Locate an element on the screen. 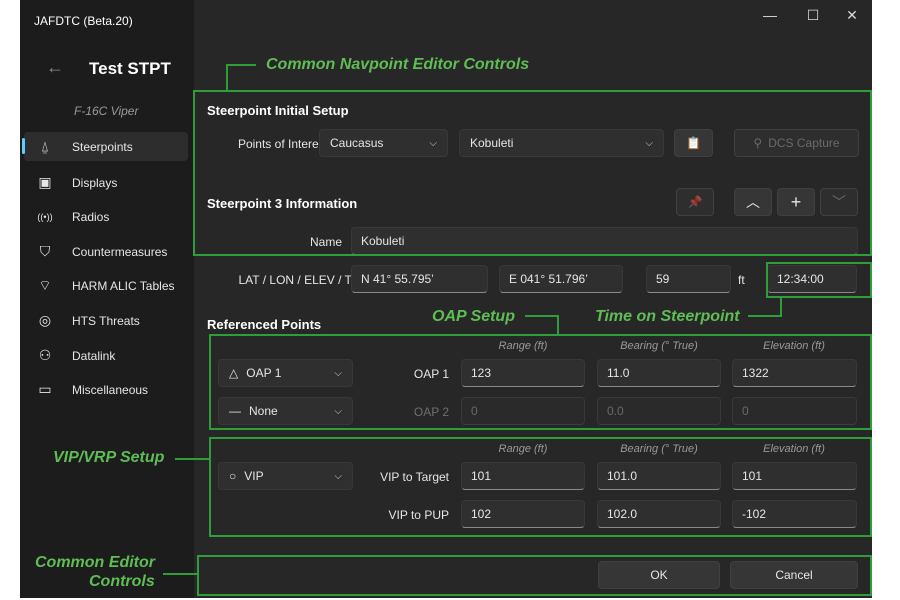 The width and height of the screenshot is (900, 600). position-label: LAT / LON / ELEV / TOS is located at coordinates (304, 280).